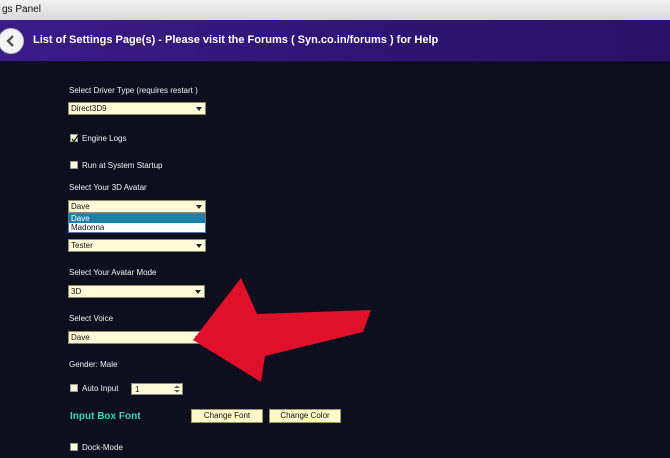  Describe the element at coordinates (76, 291) in the screenshot. I see `avatar-mode-value: 3D` at that location.